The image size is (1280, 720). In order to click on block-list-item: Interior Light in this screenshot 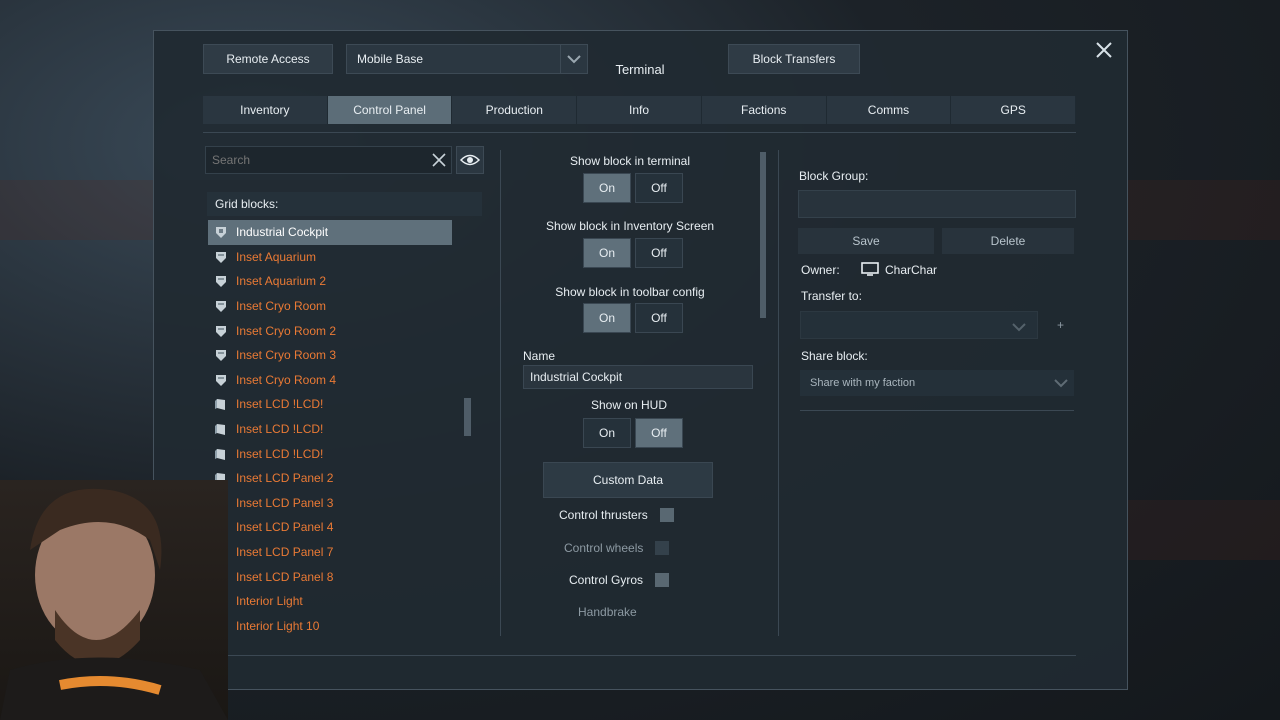, I will do `click(330, 601)`.